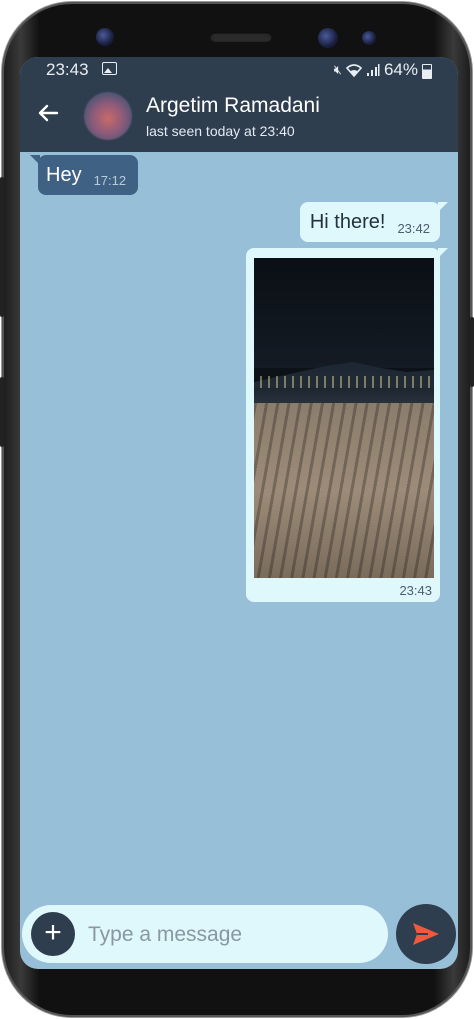  What do you see at coordinates (328, 38) in the screenshot?
I see `iris-sensor-icon` at bounding box center [328, 38].